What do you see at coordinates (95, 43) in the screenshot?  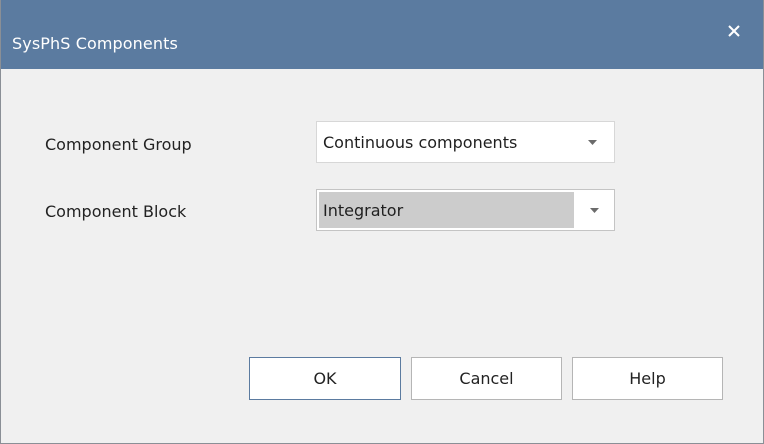 I see `window-title: SysPhS Components` at bounding box center [95, 43].